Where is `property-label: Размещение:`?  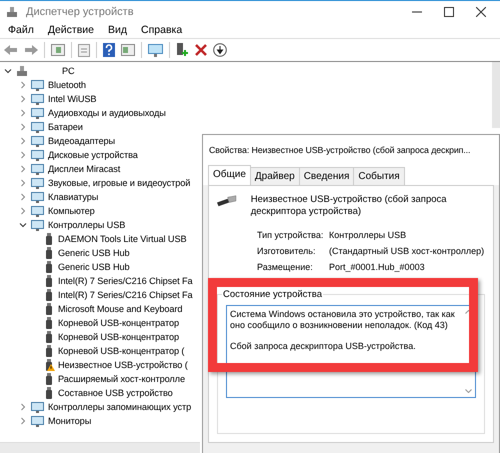
property-label: Размещение: is located at coordinates (285, 267).